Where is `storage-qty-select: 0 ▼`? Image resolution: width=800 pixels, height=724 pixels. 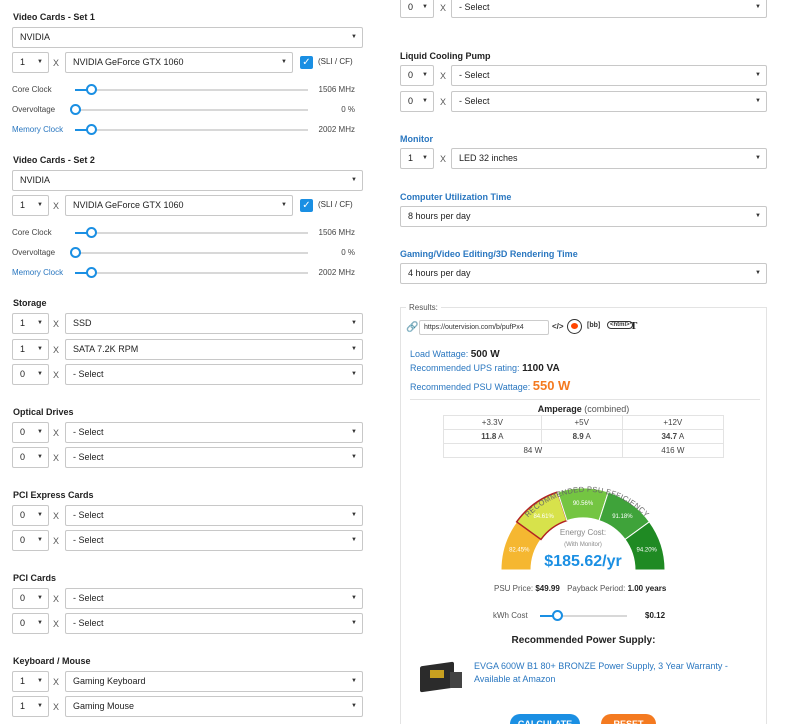 storage-qty-select: 0 ▼ is located at coordinates (30, 374).